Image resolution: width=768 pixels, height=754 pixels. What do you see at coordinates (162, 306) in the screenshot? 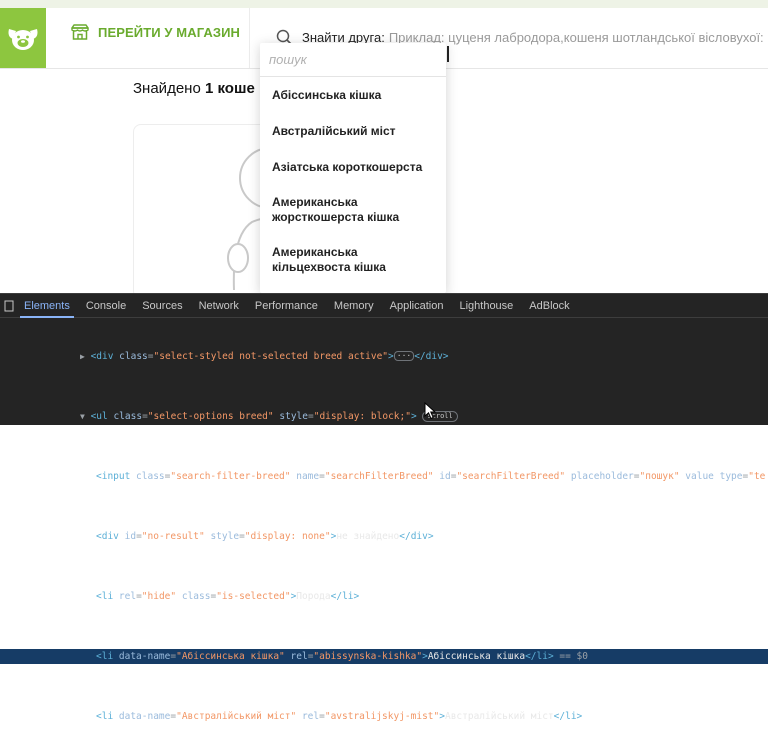
I see `tab-sources: Sources` at bounding box center [162, 306].